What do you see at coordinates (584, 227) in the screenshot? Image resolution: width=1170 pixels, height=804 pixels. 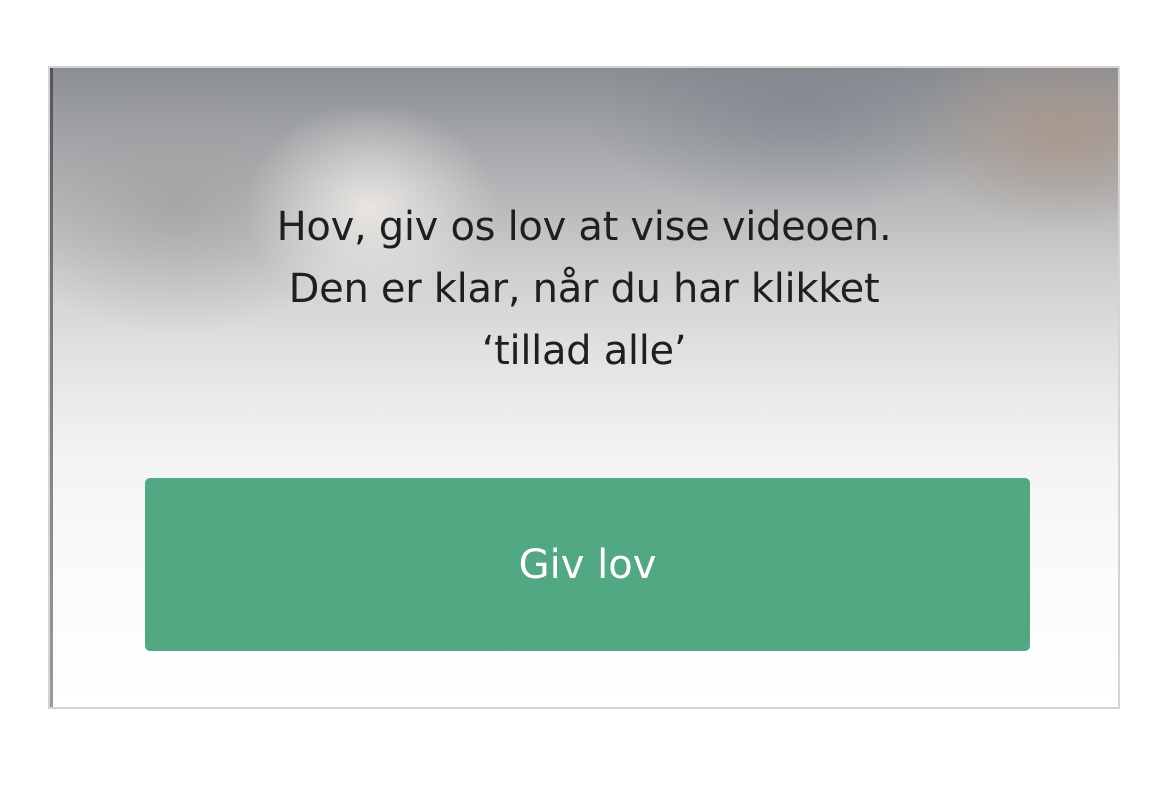 I see `consent-message-line-1: Hov, giv os lov at vise videoen.` at bounding box center [584, 227].